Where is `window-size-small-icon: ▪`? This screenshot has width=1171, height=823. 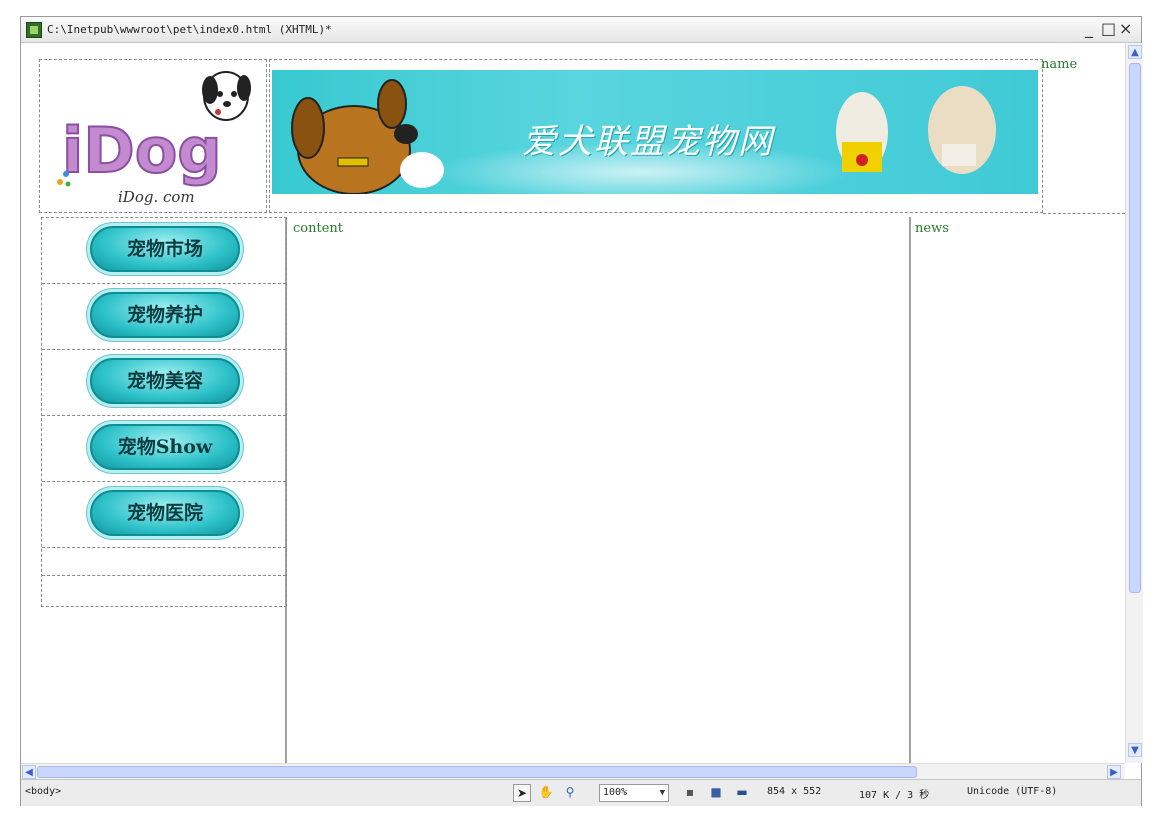 window-size-small-icon: ▪ is located at coordinates (690, 793).